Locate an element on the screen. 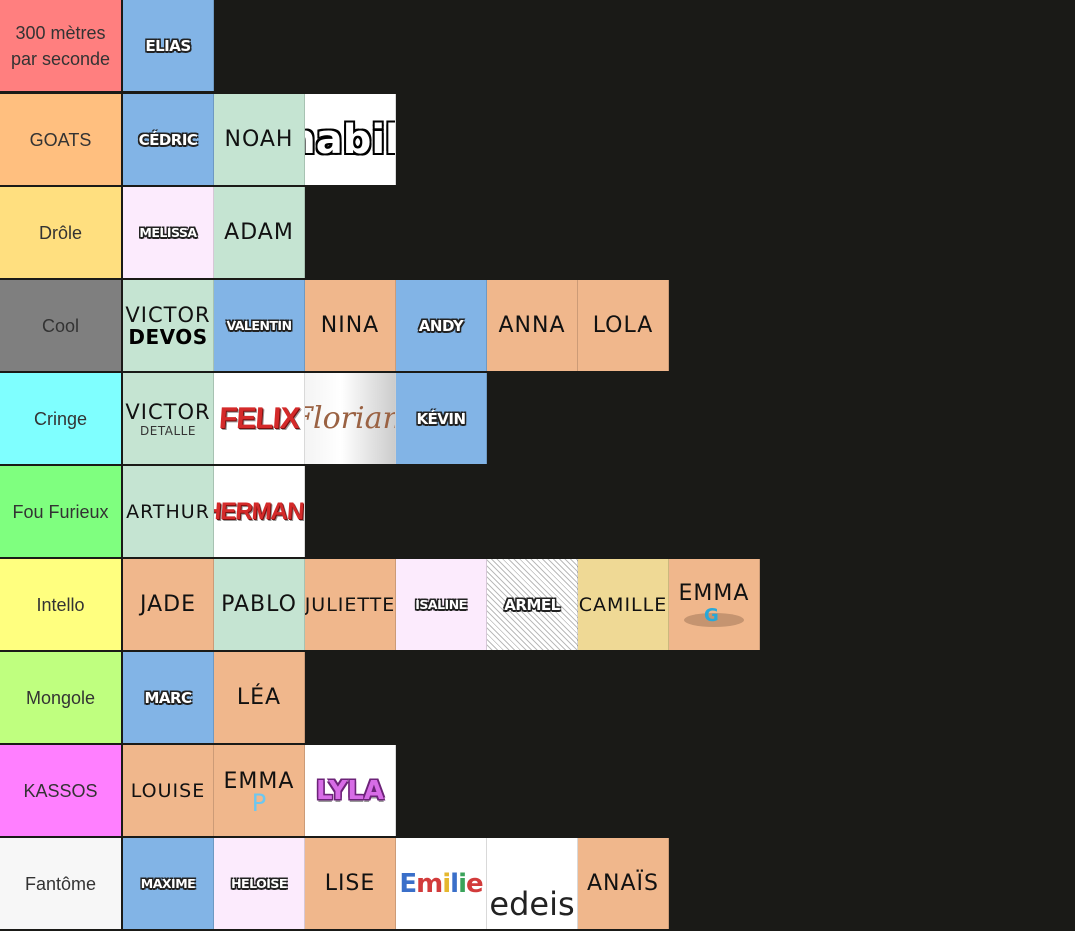 The image size is (1075, 931). tier-item-name: ADAM is located at coordinates (259, 232).